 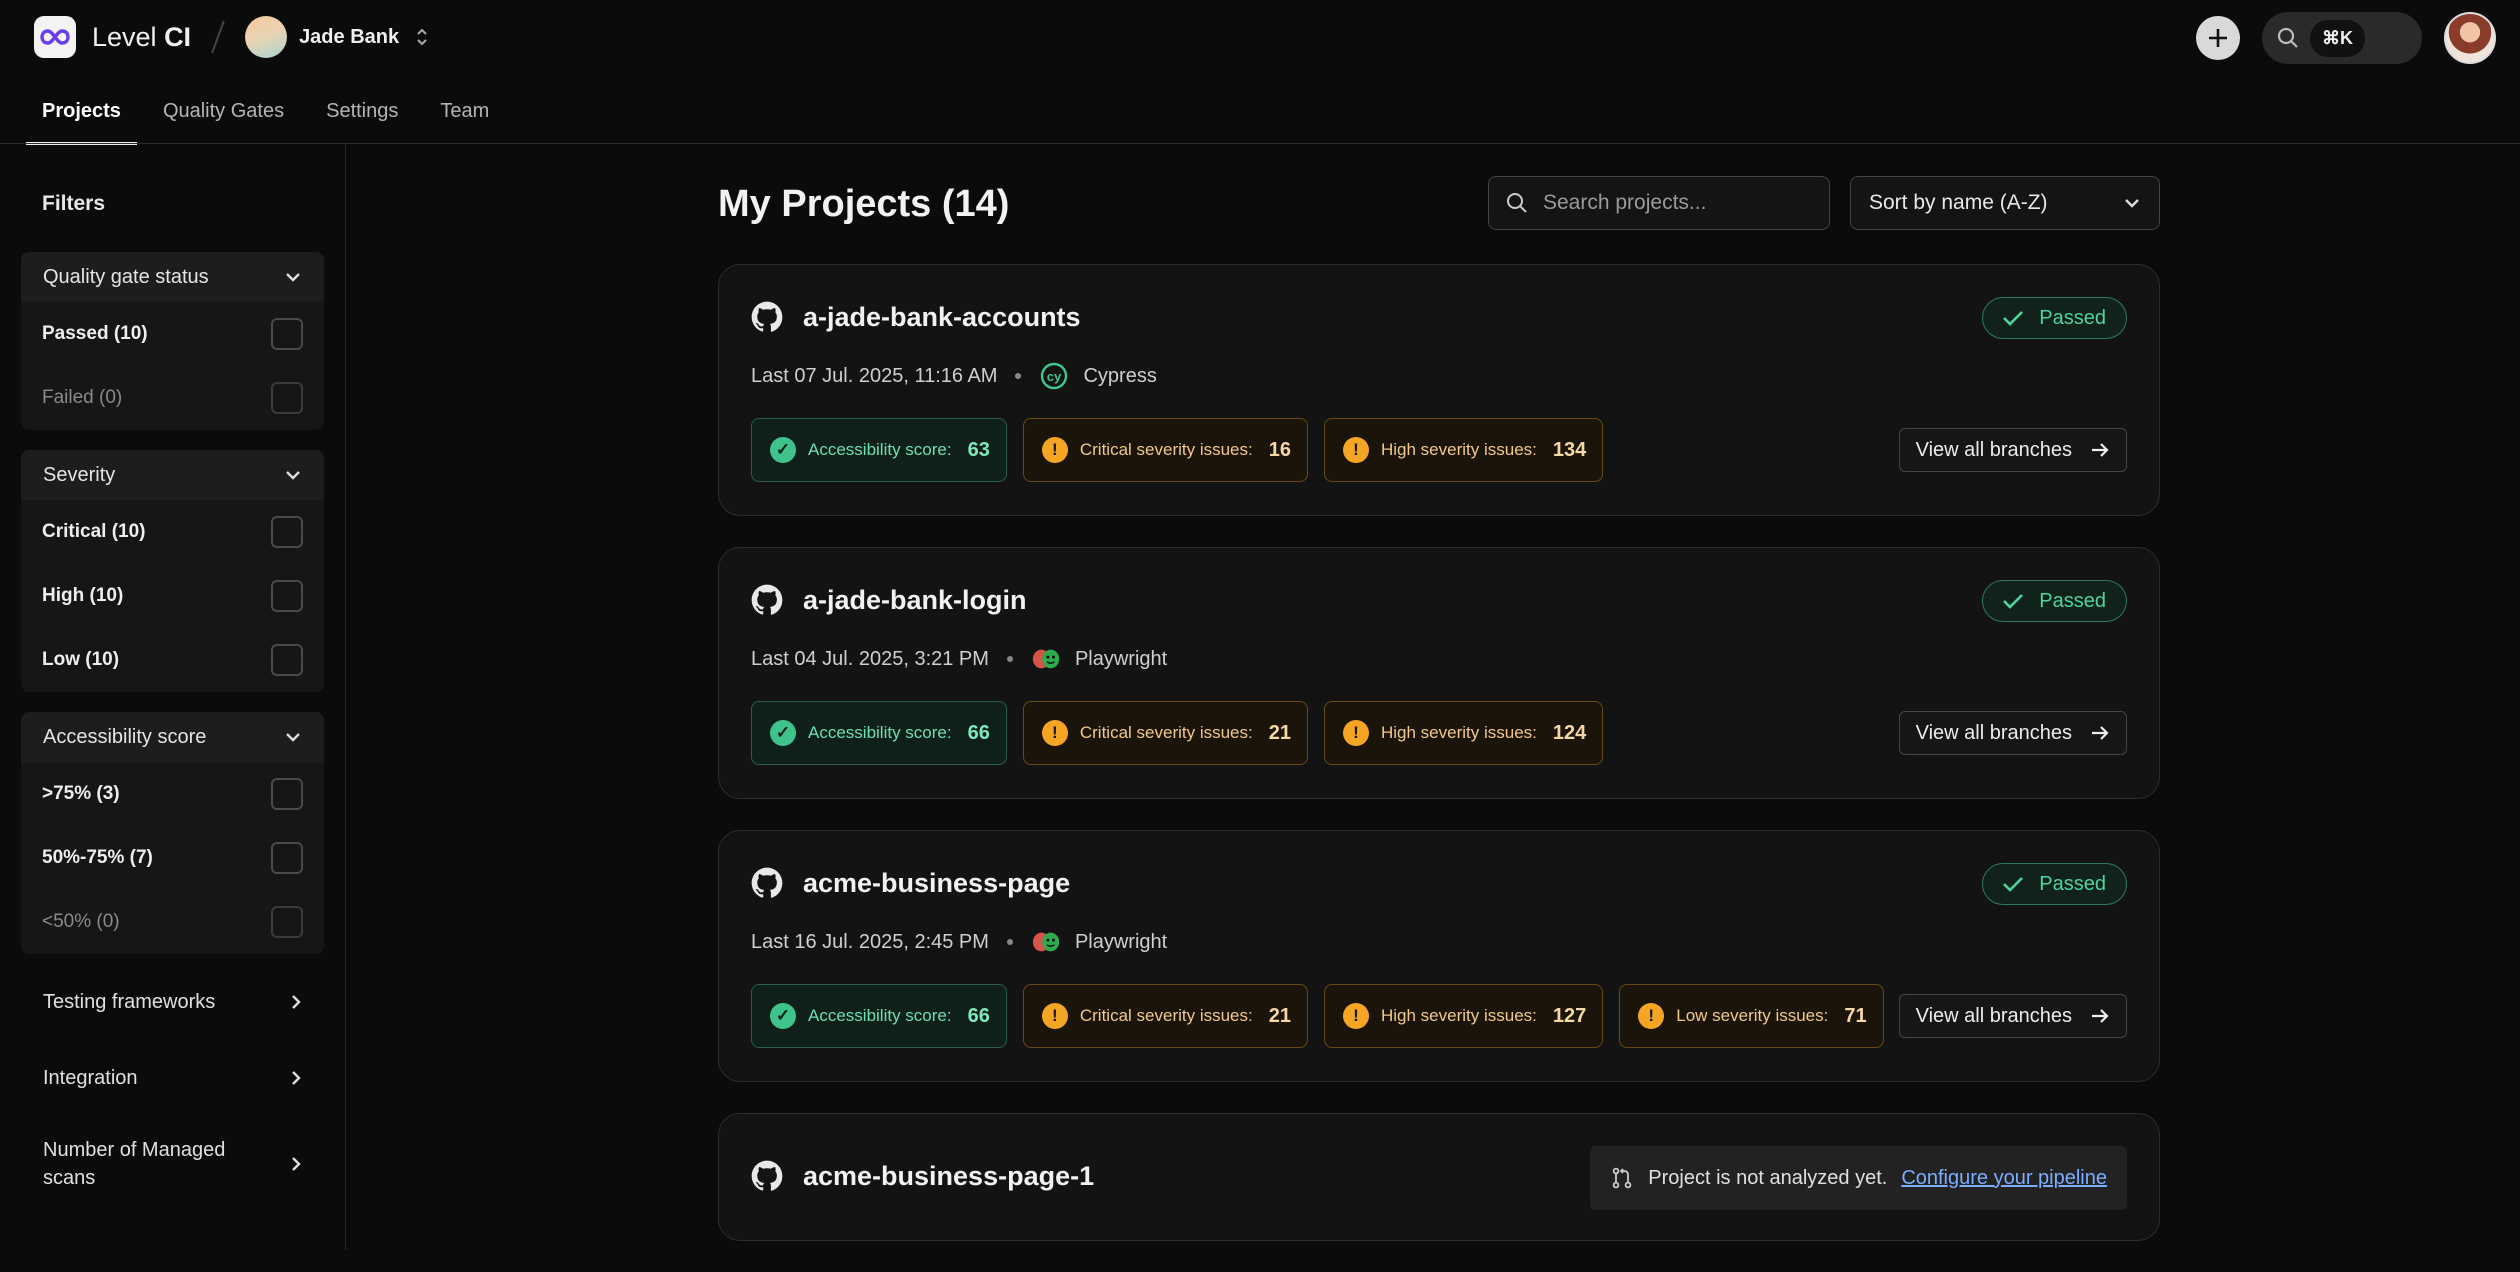 What do you see at coordinates (915, 600) in the screenshot?
I see `project-name: a-jade-bank-login` at bounding box center [915, 600].